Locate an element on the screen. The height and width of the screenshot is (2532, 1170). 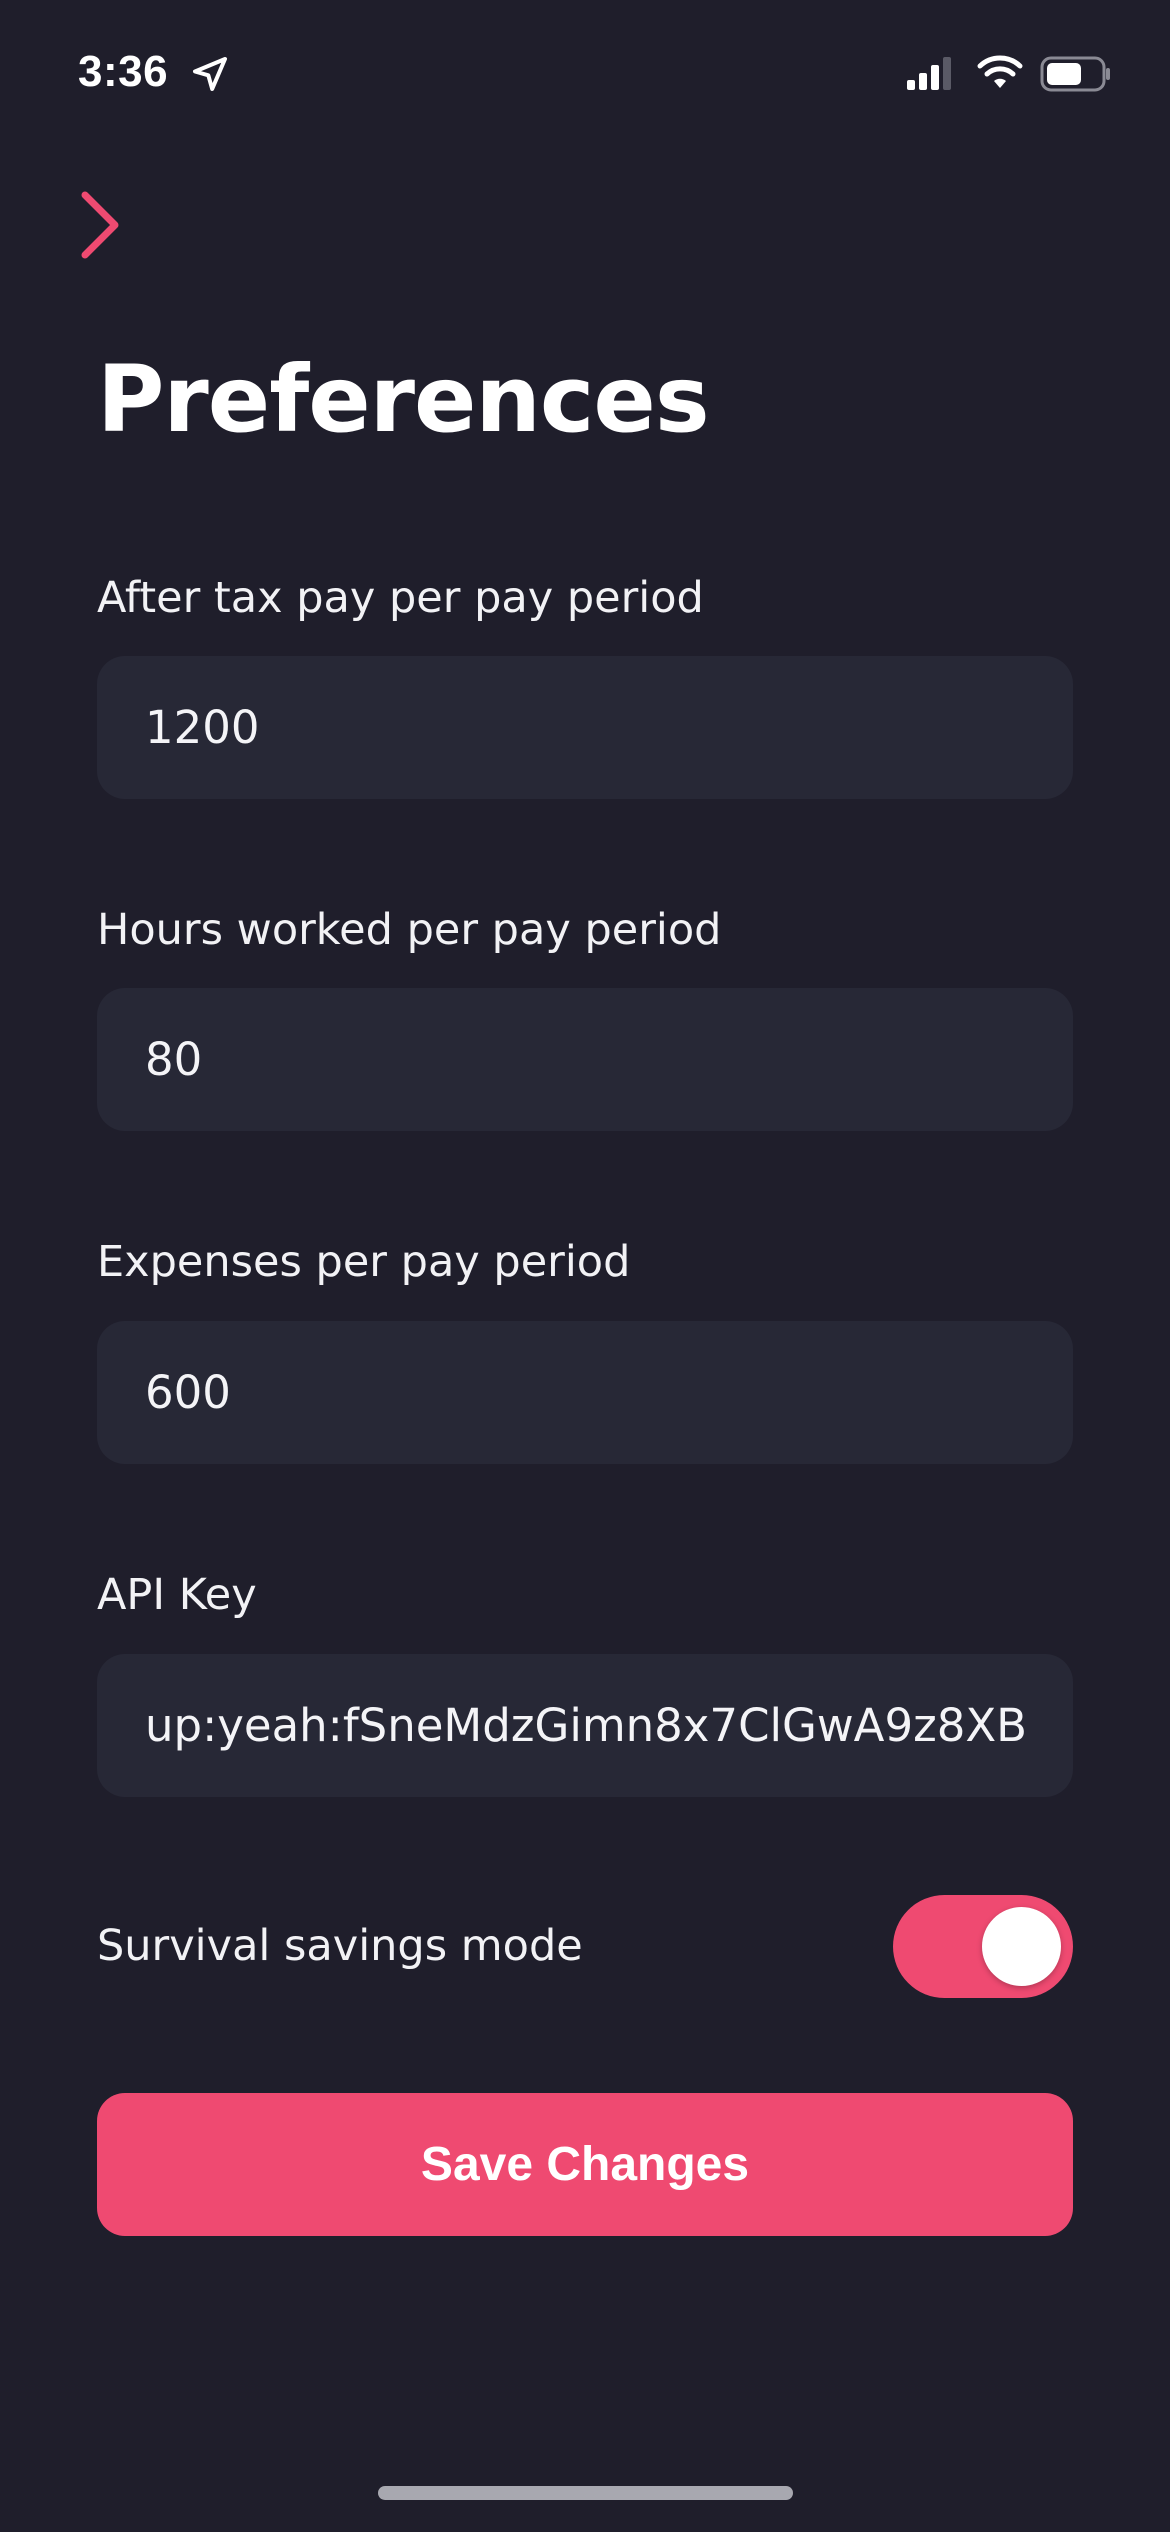
after-tax-pay-input is located at coordinates (585, 727).